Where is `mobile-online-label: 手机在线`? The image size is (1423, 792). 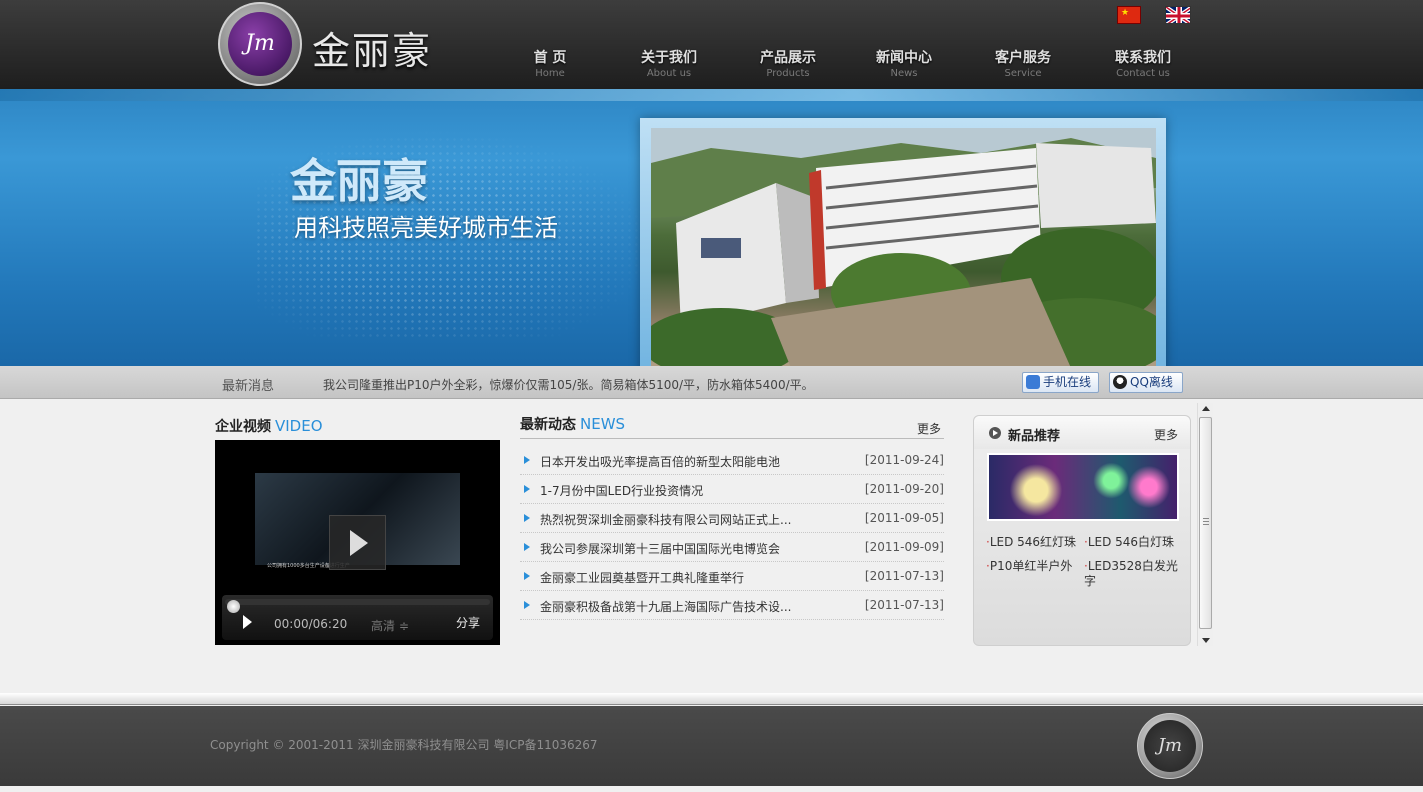 mobile-online-label: 手机在线 is located at coordinates (1067, 382).